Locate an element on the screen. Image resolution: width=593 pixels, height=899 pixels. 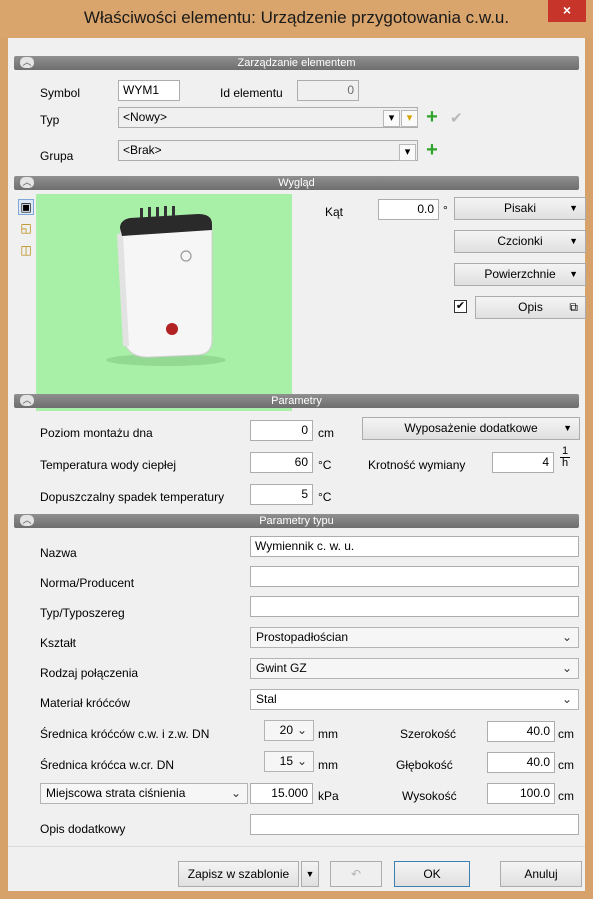
hot-temp-label: Temperatura wody ciepłej is located at coordinates (108, 465).